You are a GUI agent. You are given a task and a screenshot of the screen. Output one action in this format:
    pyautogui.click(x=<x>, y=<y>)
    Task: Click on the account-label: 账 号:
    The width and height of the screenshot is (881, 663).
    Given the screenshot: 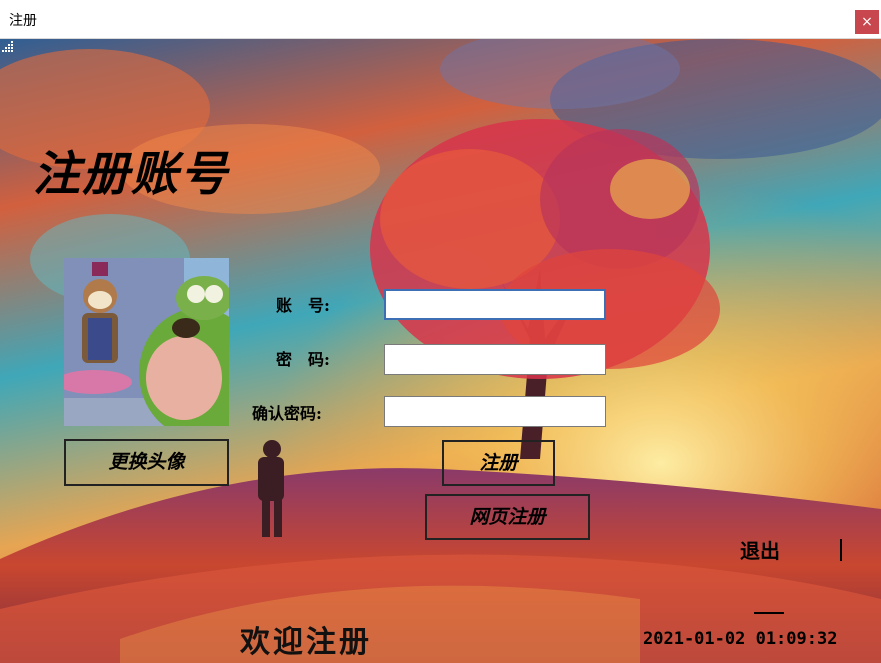 What is the action you would take?
    pyautogui.click(x=303, y=305)
    